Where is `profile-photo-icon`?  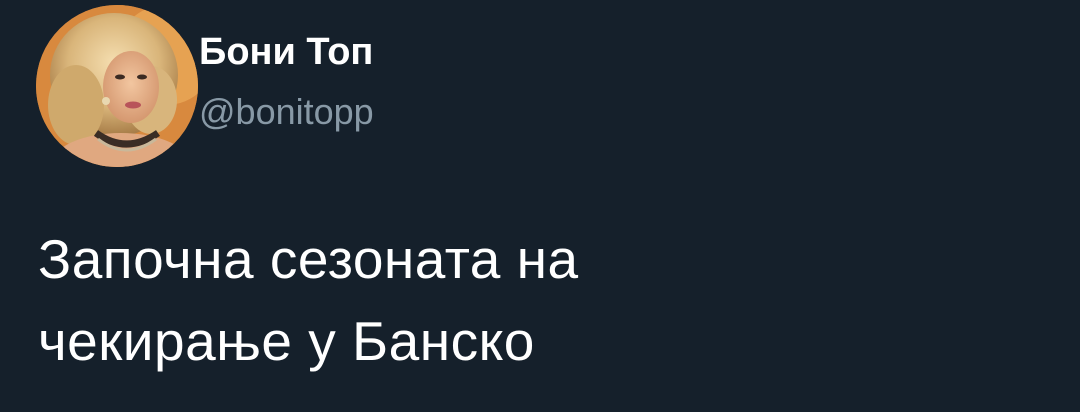 profile-photo-icon is located at coordinates (117, 86).